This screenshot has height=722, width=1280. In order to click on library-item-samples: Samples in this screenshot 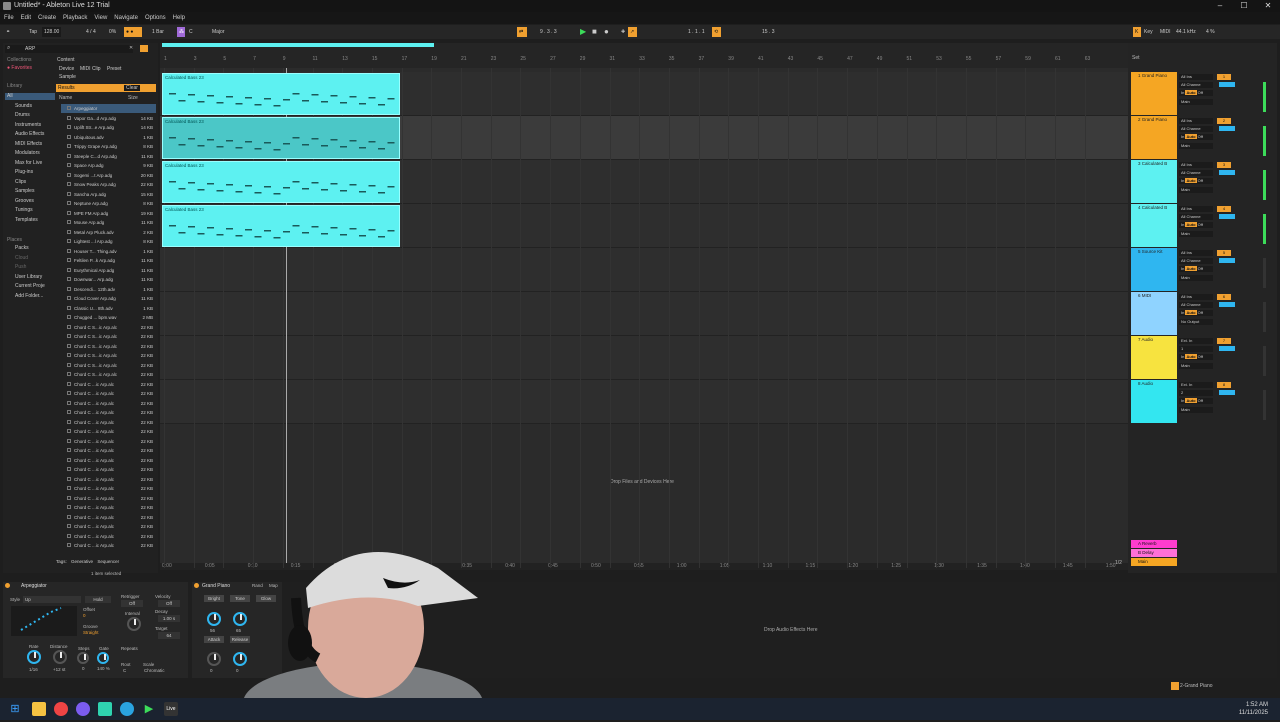, I will do `click(24, 191)`.